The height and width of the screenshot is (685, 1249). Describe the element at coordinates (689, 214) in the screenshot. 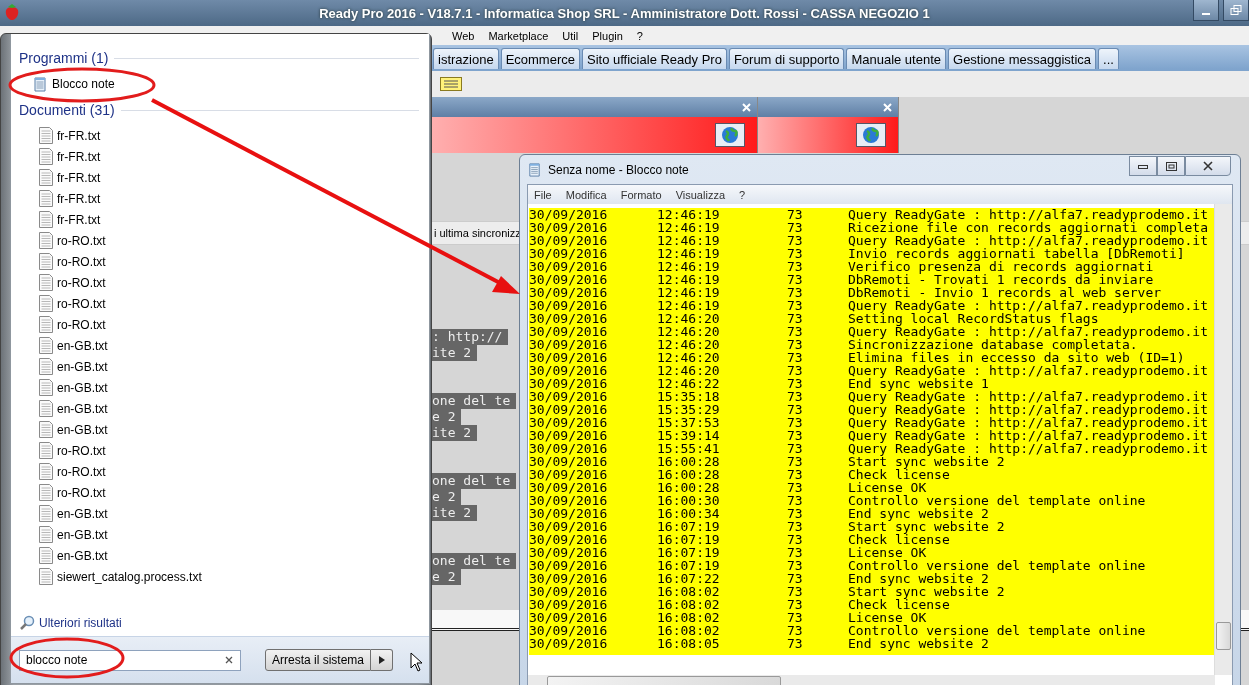

I see `log-time: 12:46:19` at that location.